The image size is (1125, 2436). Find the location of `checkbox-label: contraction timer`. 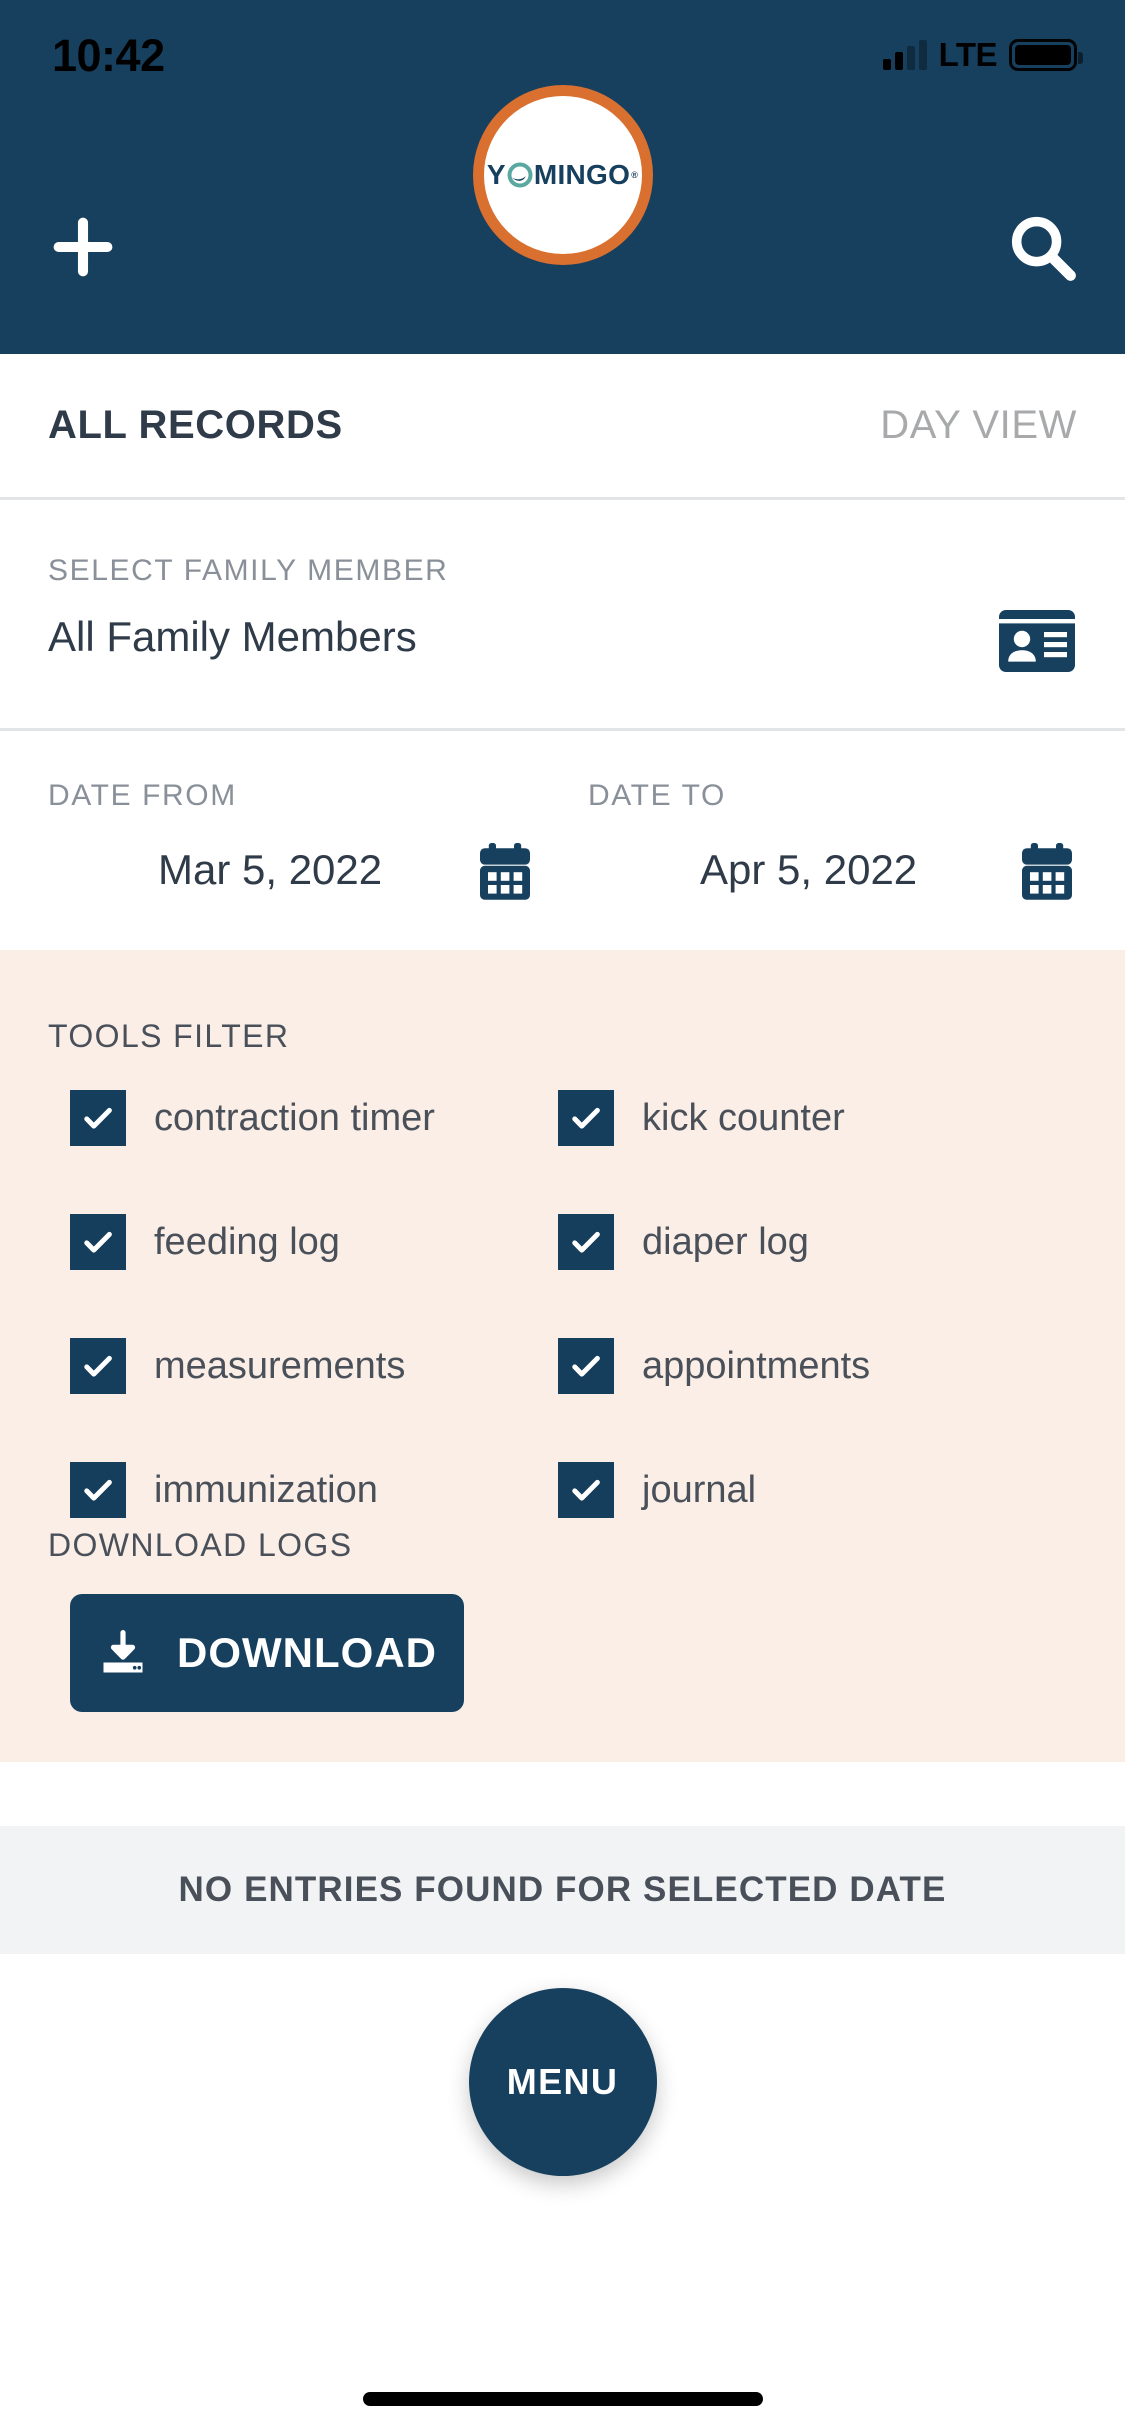

checkbox-label: contraction timer is located at coordinates (294, 1117).